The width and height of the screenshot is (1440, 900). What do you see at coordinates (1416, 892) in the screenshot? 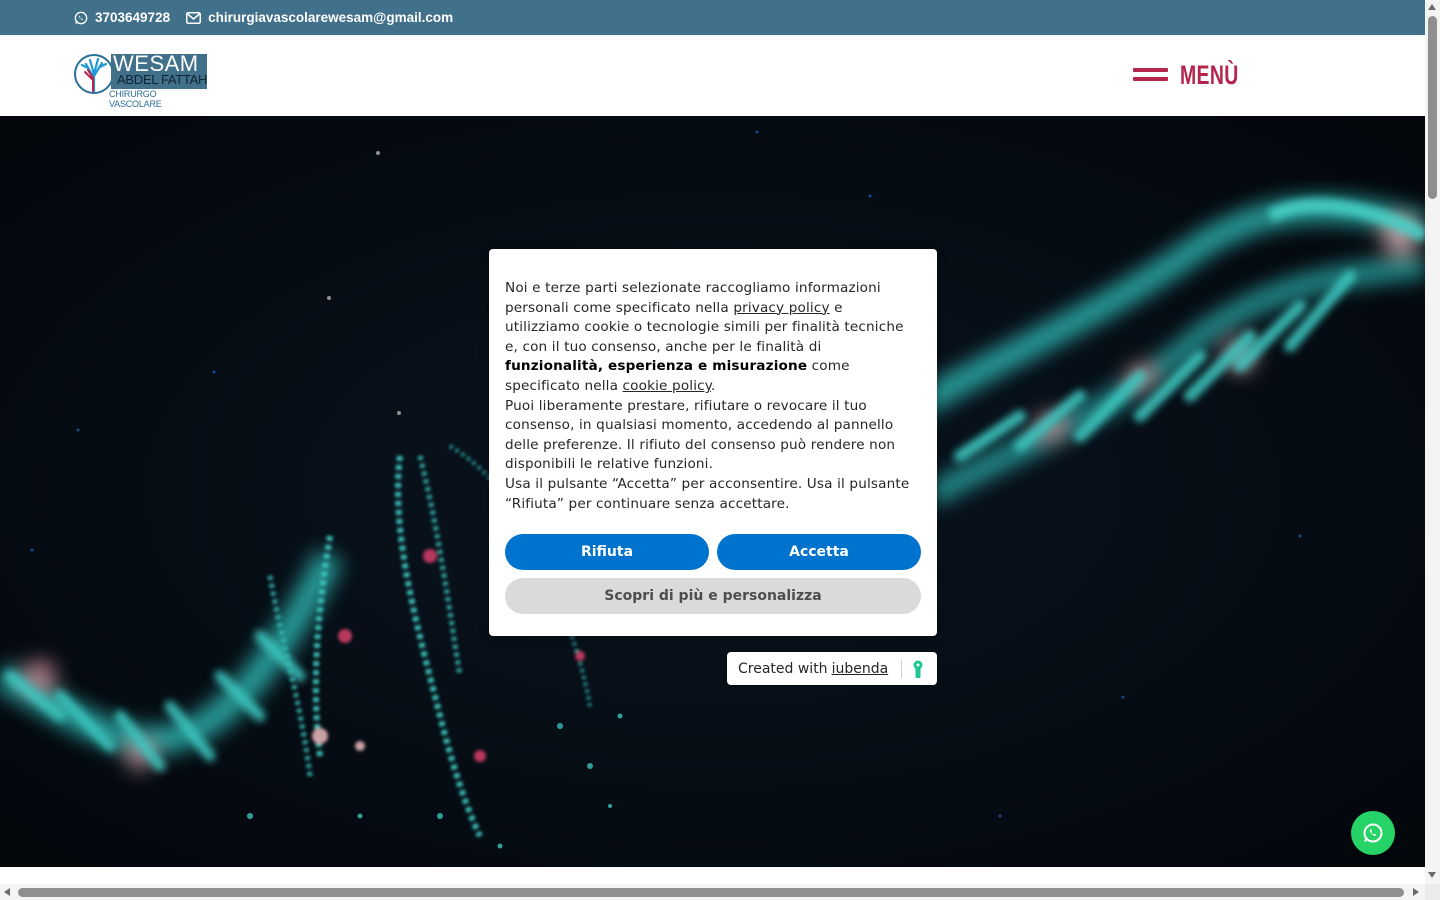
I see `scroll-right-arrow-icon` at bounding box center [1416, 892].